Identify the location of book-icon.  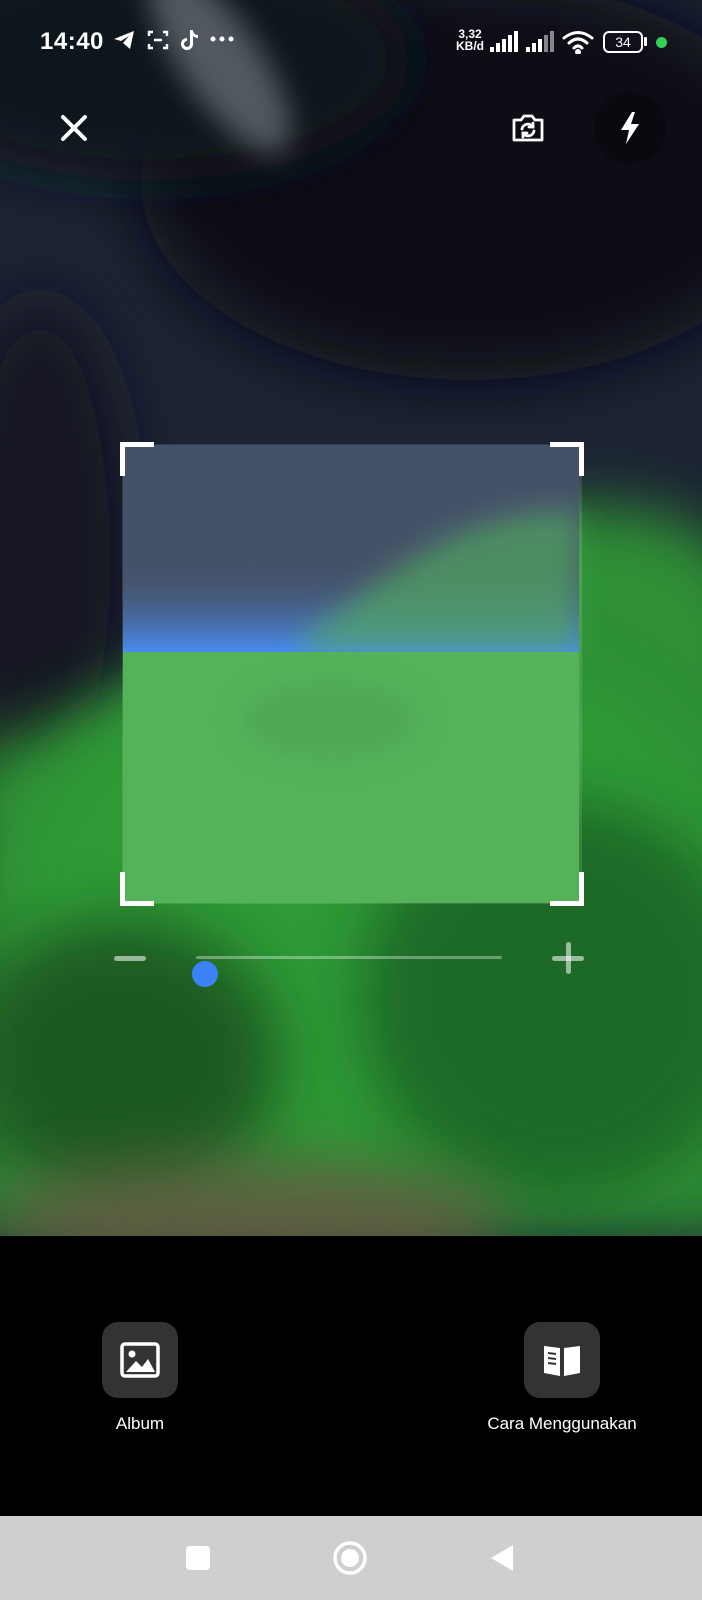
(562, 1361).